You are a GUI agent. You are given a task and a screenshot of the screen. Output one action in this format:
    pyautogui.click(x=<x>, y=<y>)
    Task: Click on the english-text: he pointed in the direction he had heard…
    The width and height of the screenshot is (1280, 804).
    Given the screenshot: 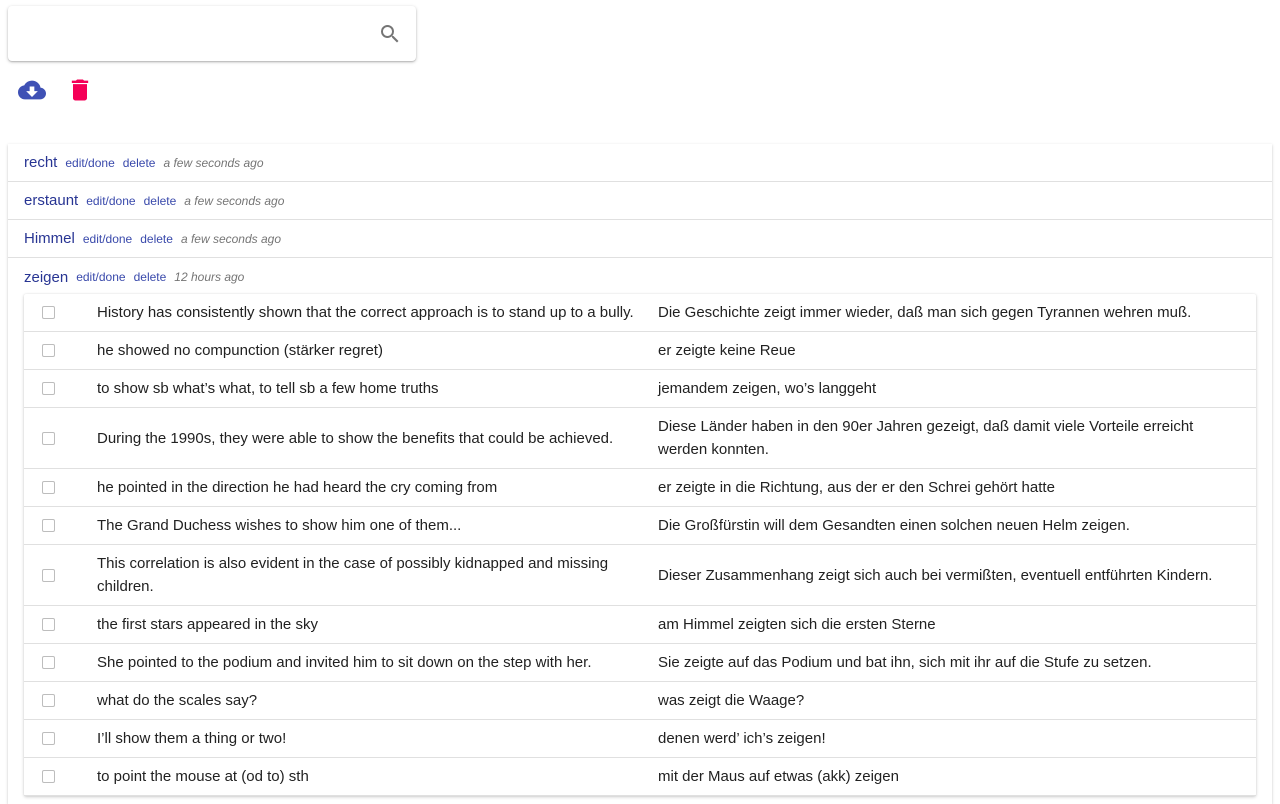 What is the action you would take?
    pyautogui.click(x=297, y=487)
    